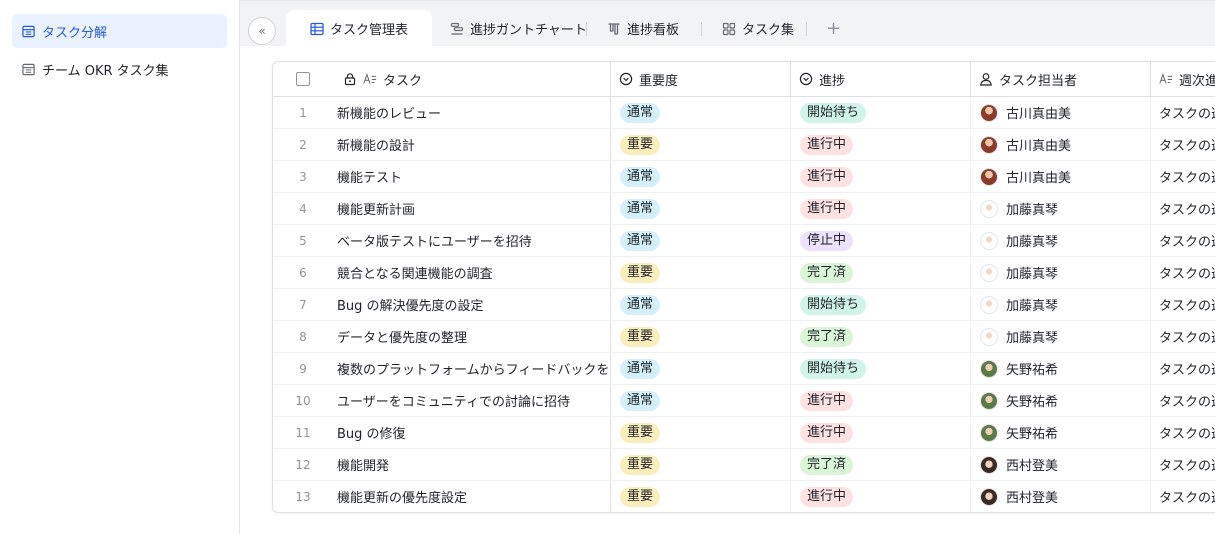  What do you see at coordinates (1187, 274) in the screenshot?
I see `weekly-progress-text: タスクの進` at bounding box center [1187, 274].